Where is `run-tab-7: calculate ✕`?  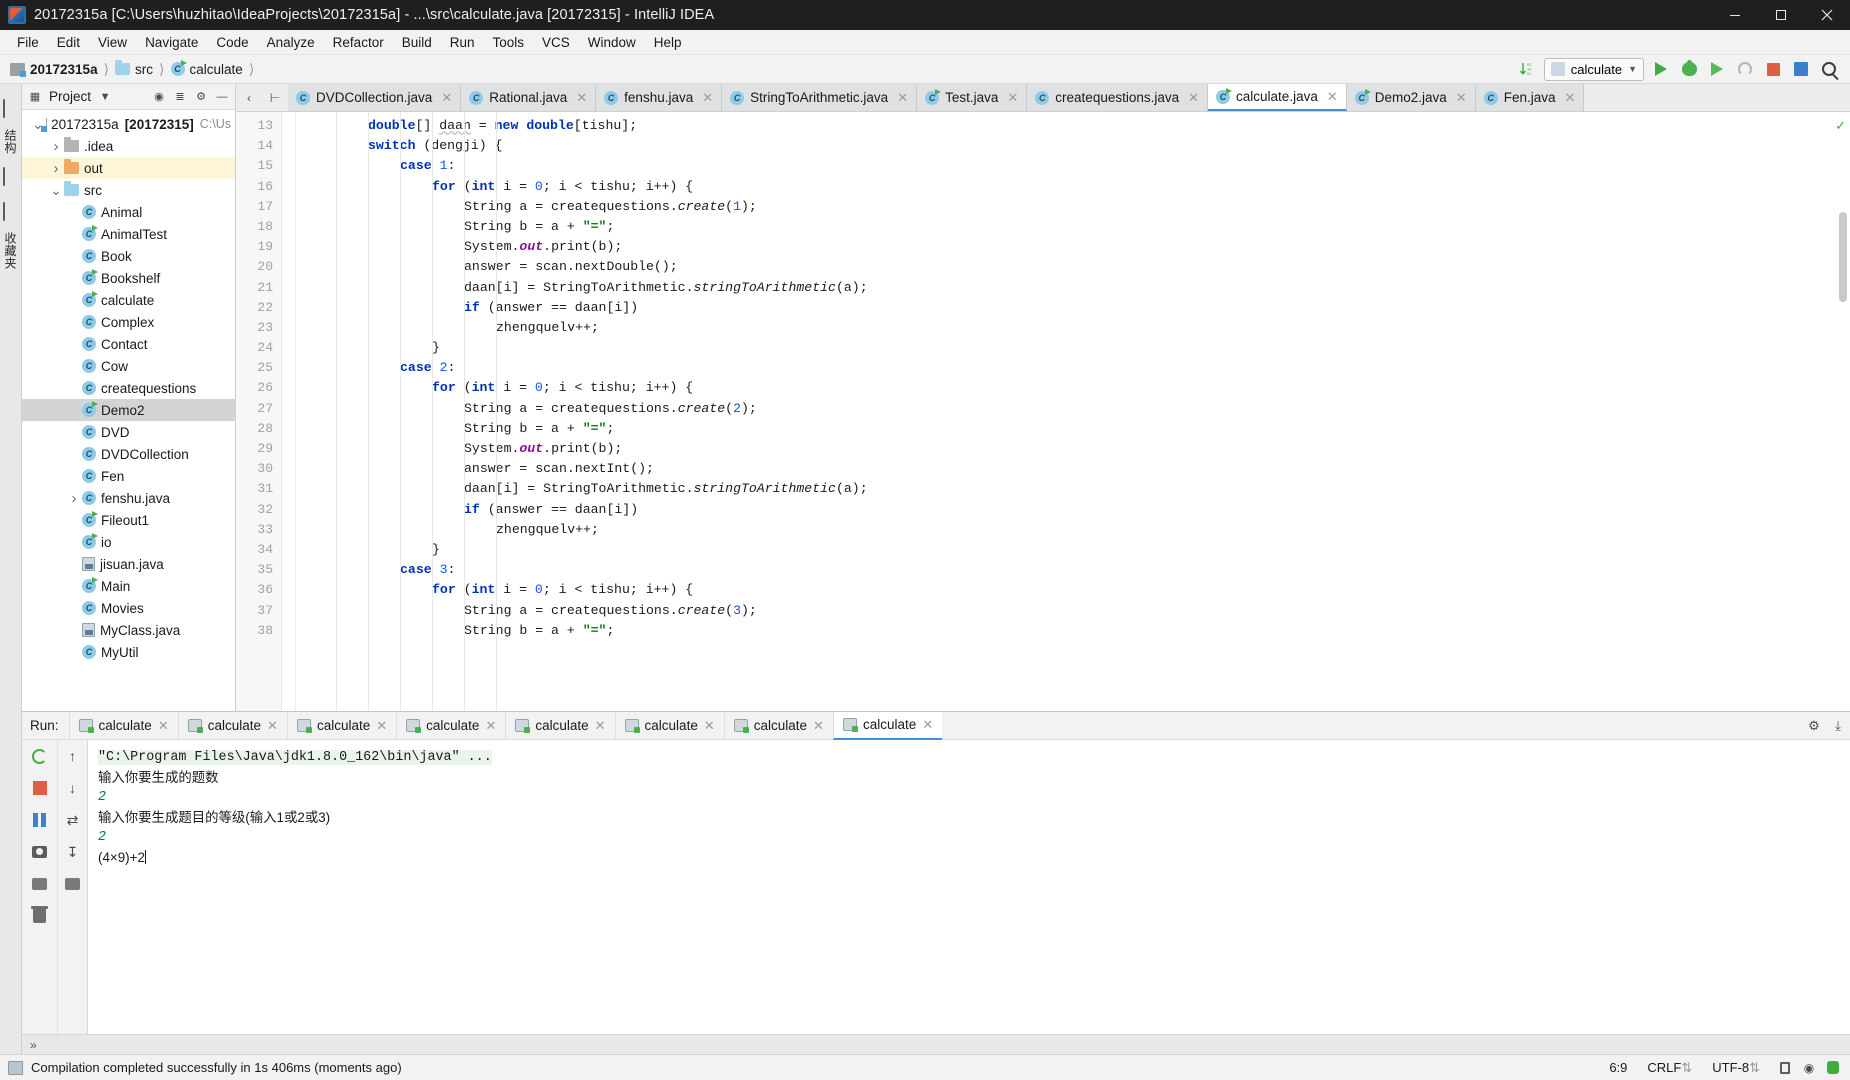
run-tab-7: calculate ✕ is located at coordinates (887, 725).